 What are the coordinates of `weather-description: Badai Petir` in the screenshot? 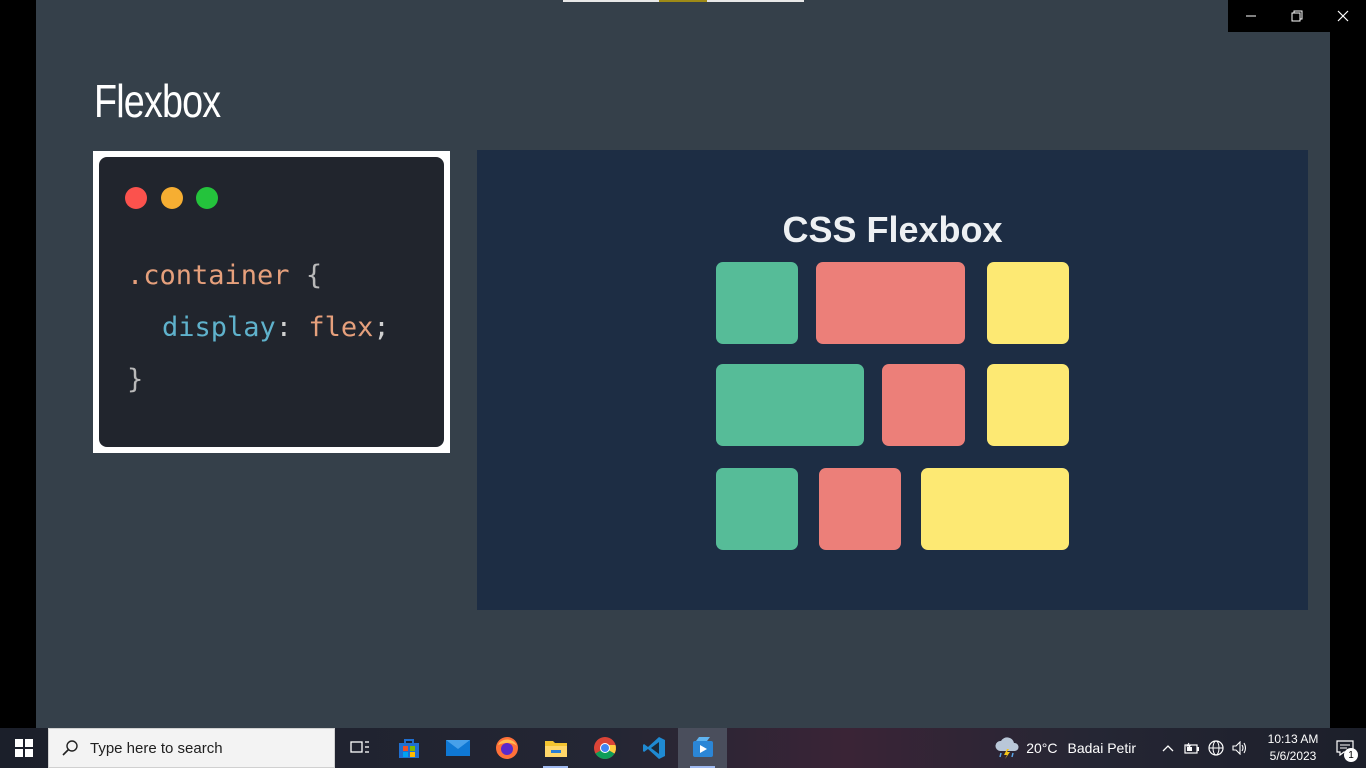 It's located at (1101, 748).